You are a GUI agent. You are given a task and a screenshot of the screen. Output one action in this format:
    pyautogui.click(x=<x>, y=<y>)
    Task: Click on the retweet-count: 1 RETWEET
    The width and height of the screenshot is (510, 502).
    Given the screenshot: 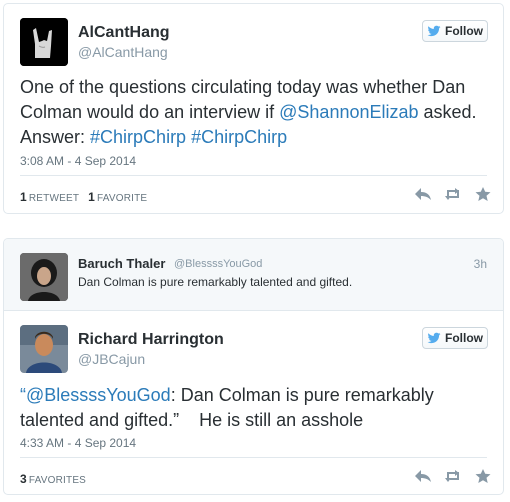 What is the action you would take?
    pyautogui.click(x=49, y=197)
    